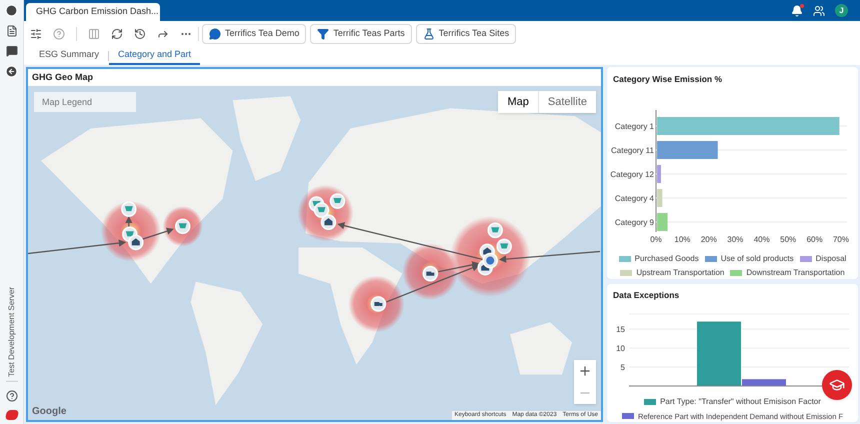 The width and height of the screenshot is (860, 424). I want to click on tick-label: 10, so click(620, 348).